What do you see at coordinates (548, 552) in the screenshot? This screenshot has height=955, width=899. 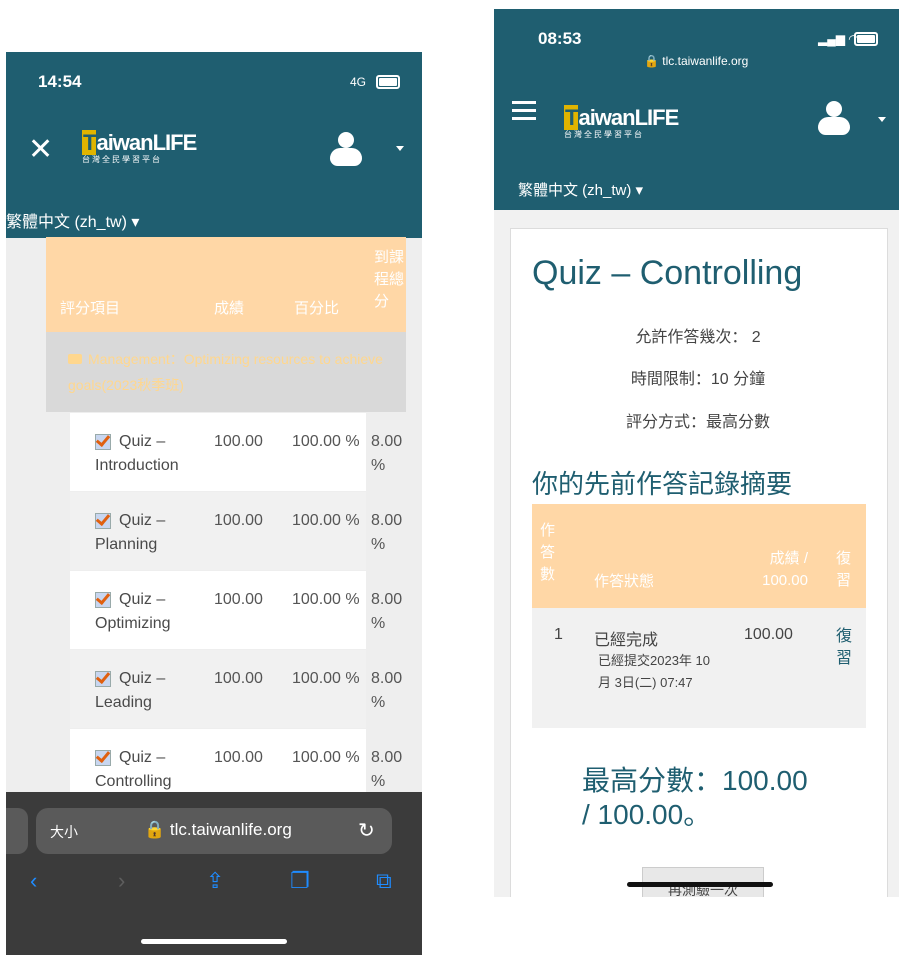 I see `header-attempt: 作答數` at bounding box center [548, 552].